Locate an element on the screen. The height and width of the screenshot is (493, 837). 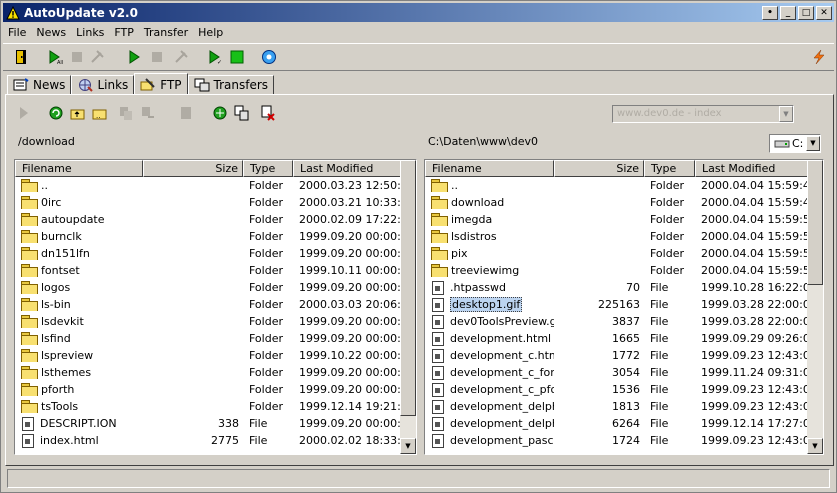
green-square-icon is located at coordinates (237, 57).